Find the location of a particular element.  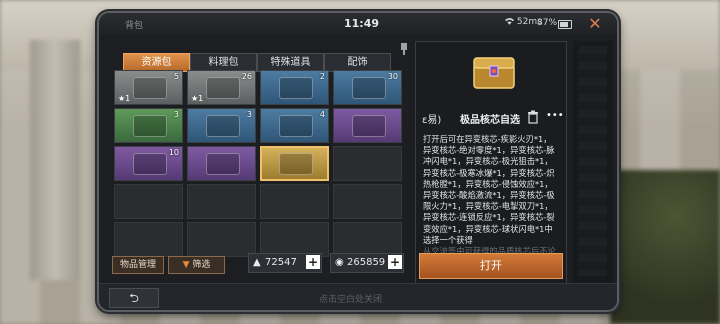

add-currency-primary-button: + is located at coordinates (313, 262).